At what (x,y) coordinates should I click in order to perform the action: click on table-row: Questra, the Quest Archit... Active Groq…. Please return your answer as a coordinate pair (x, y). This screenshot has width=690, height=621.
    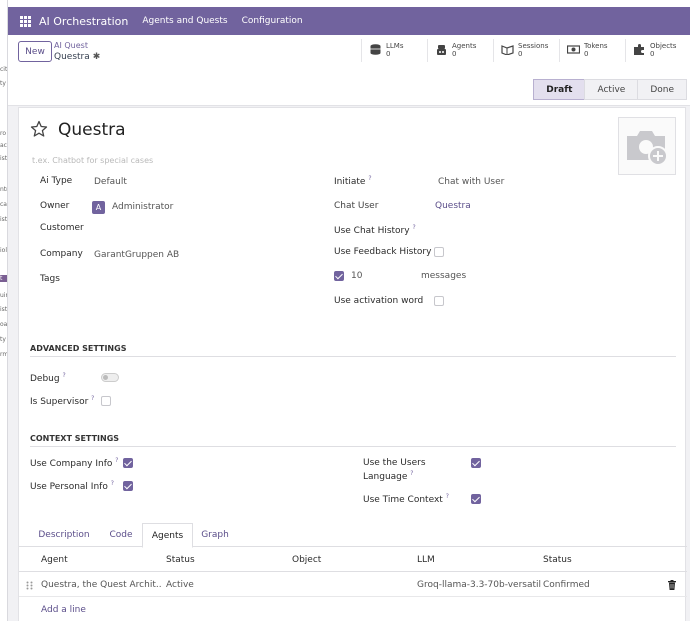
    Looking at the image, I should click on (353, 585).